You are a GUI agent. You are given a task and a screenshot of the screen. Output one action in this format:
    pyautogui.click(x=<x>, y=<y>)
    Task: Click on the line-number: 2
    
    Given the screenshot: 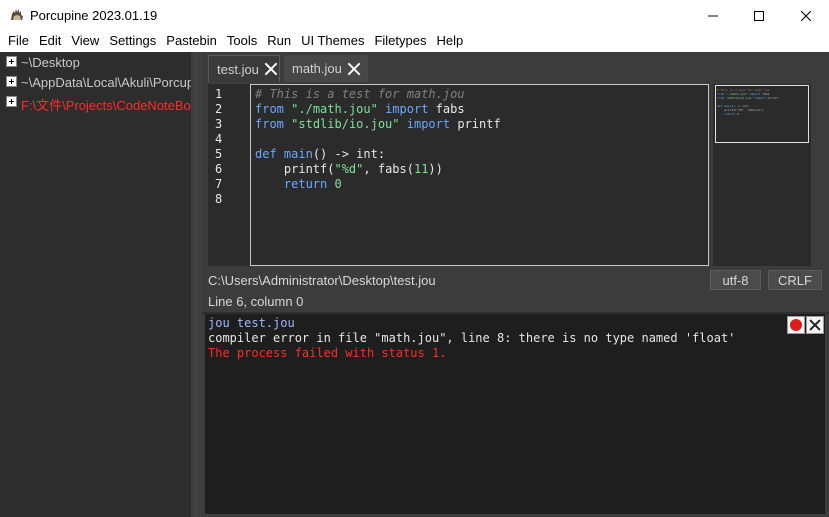 What is the action you would take?
    pyautogui.click(x=219, y=109)
    